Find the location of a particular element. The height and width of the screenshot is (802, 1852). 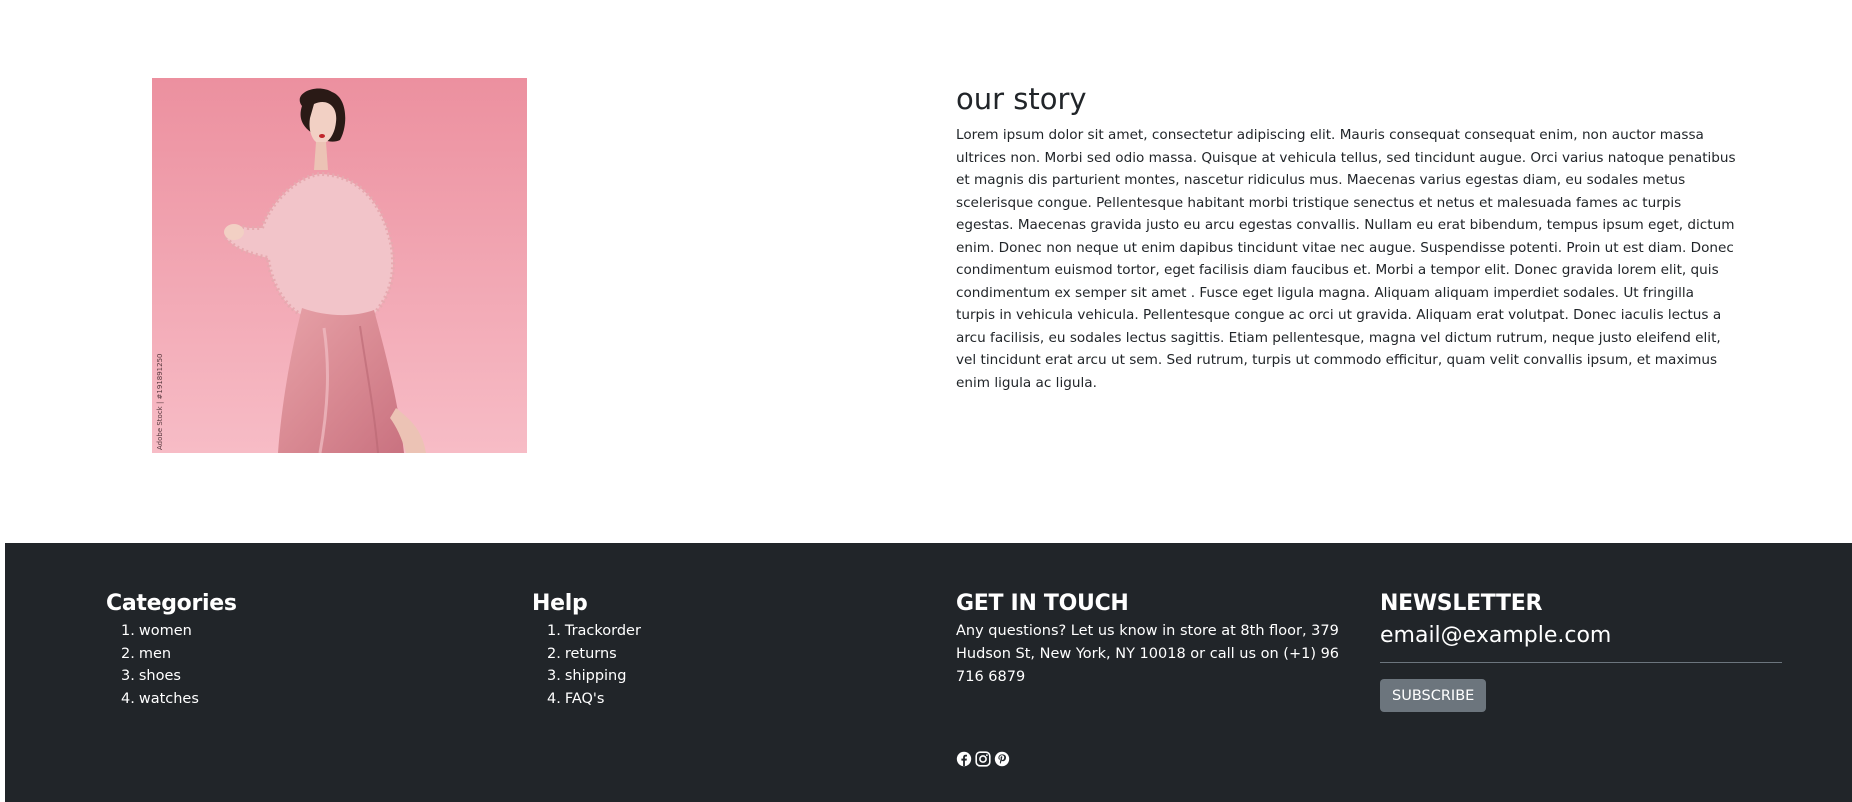

category-link-shoes: shoes is located at coordinates (160, 676).